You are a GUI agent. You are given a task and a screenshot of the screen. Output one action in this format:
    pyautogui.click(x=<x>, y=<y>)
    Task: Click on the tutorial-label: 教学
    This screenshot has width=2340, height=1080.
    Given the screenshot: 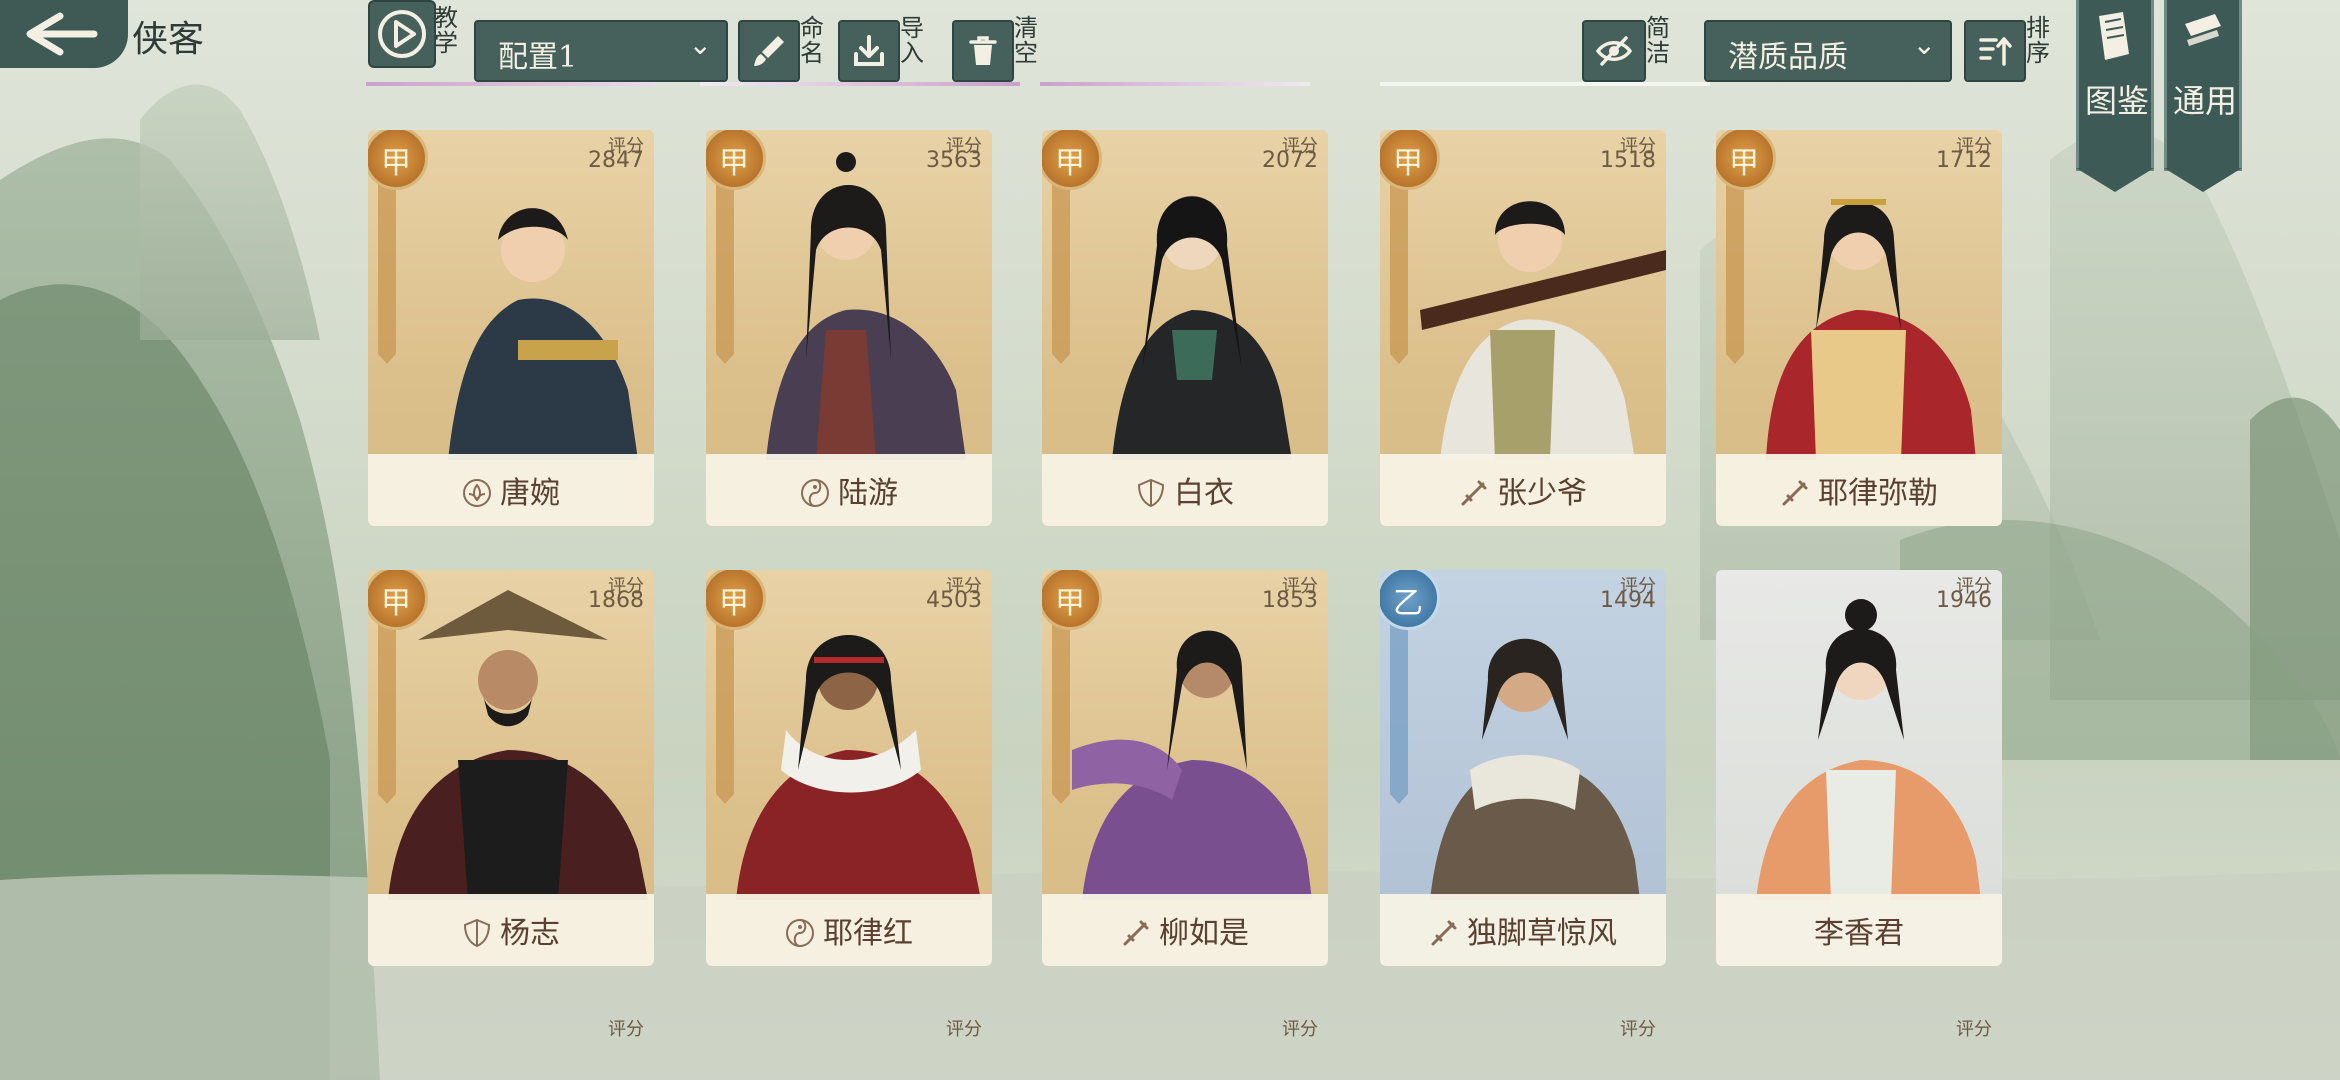 What is the action you would take?
    pyautogui.click(x=446, y=30)
    